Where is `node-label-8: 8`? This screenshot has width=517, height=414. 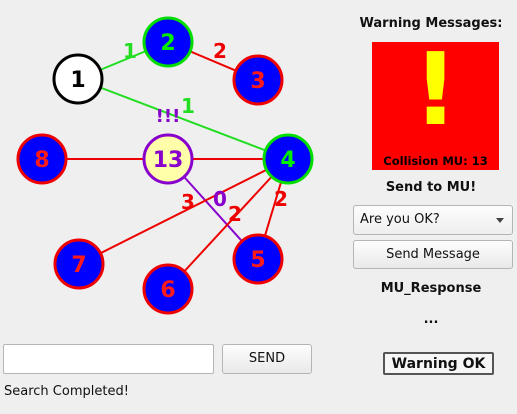
node-label-8: 8 is located at coordinates (41, 160).